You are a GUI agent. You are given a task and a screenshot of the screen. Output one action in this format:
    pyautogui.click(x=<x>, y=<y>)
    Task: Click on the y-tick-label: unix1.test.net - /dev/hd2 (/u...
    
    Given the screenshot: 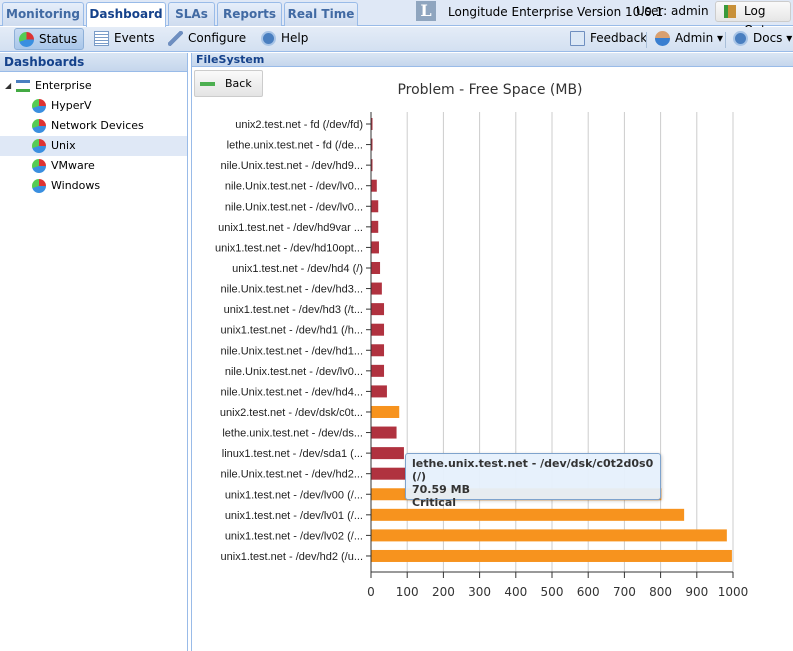 What is the action you would take?
    pyautogui.click(x=292, y=557)
    